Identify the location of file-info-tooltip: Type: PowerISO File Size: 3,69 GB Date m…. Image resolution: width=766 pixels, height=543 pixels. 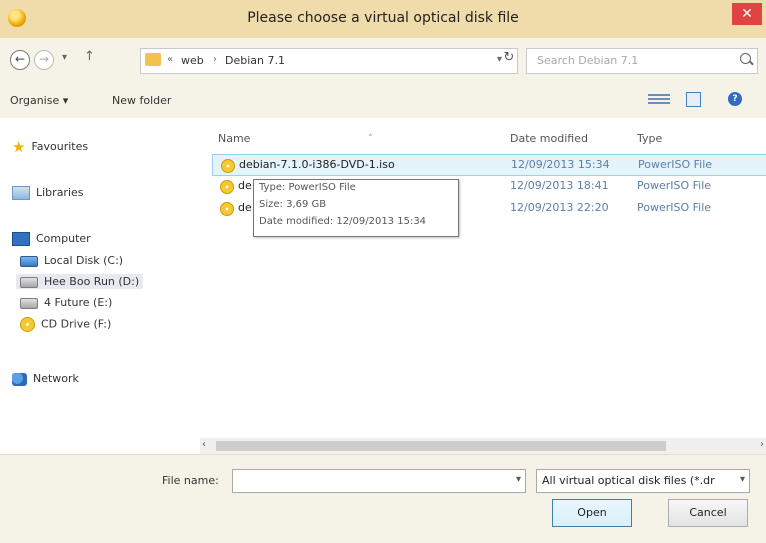
(356, 208).